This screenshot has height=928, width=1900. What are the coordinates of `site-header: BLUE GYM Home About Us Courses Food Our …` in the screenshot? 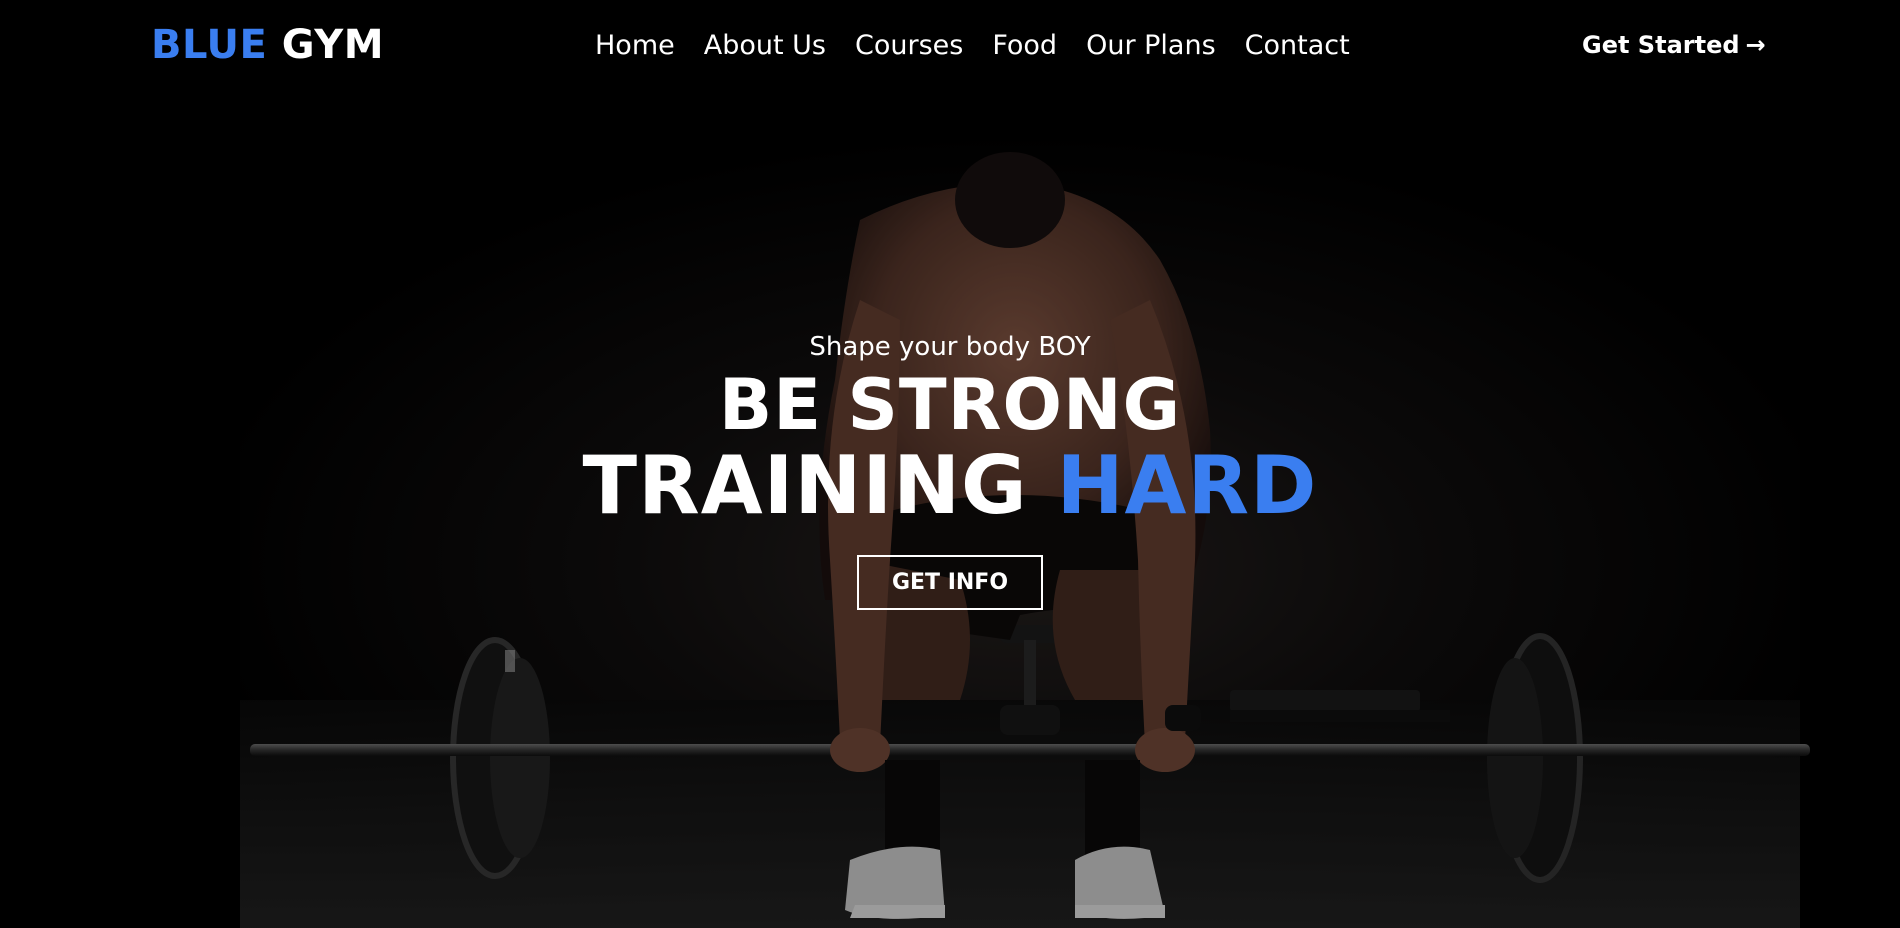 It's located at (950, 47).